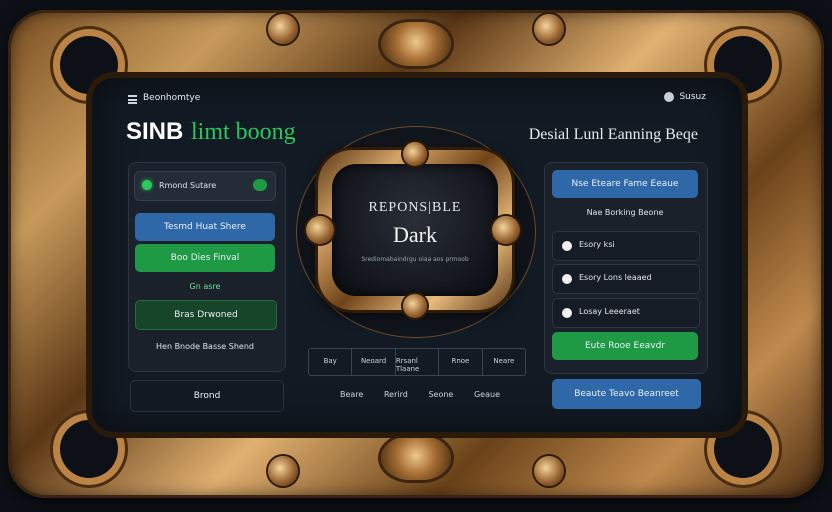 The height and width of the screenshot is (512, 832). What do you see at coordinates (416, 458) in the screenshot?
I see `frame-crest-bottom` at bounding box center [416, 458].